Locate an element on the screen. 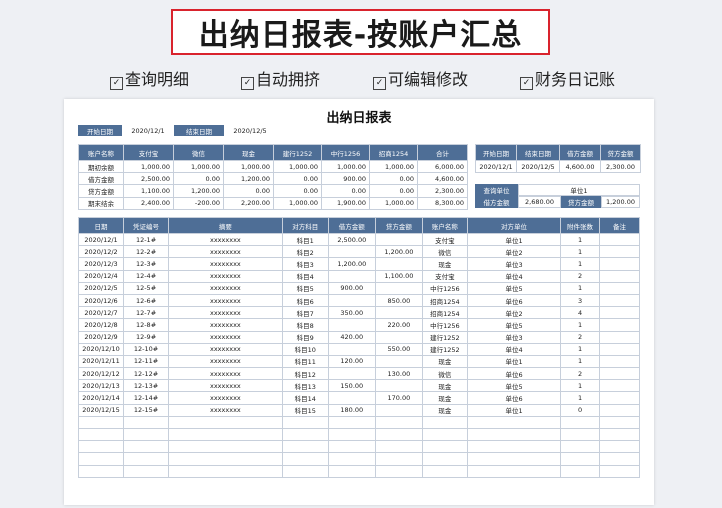 The image size is (722, 508). detail-cell: 单位3 is located at coordinates (514, 264).